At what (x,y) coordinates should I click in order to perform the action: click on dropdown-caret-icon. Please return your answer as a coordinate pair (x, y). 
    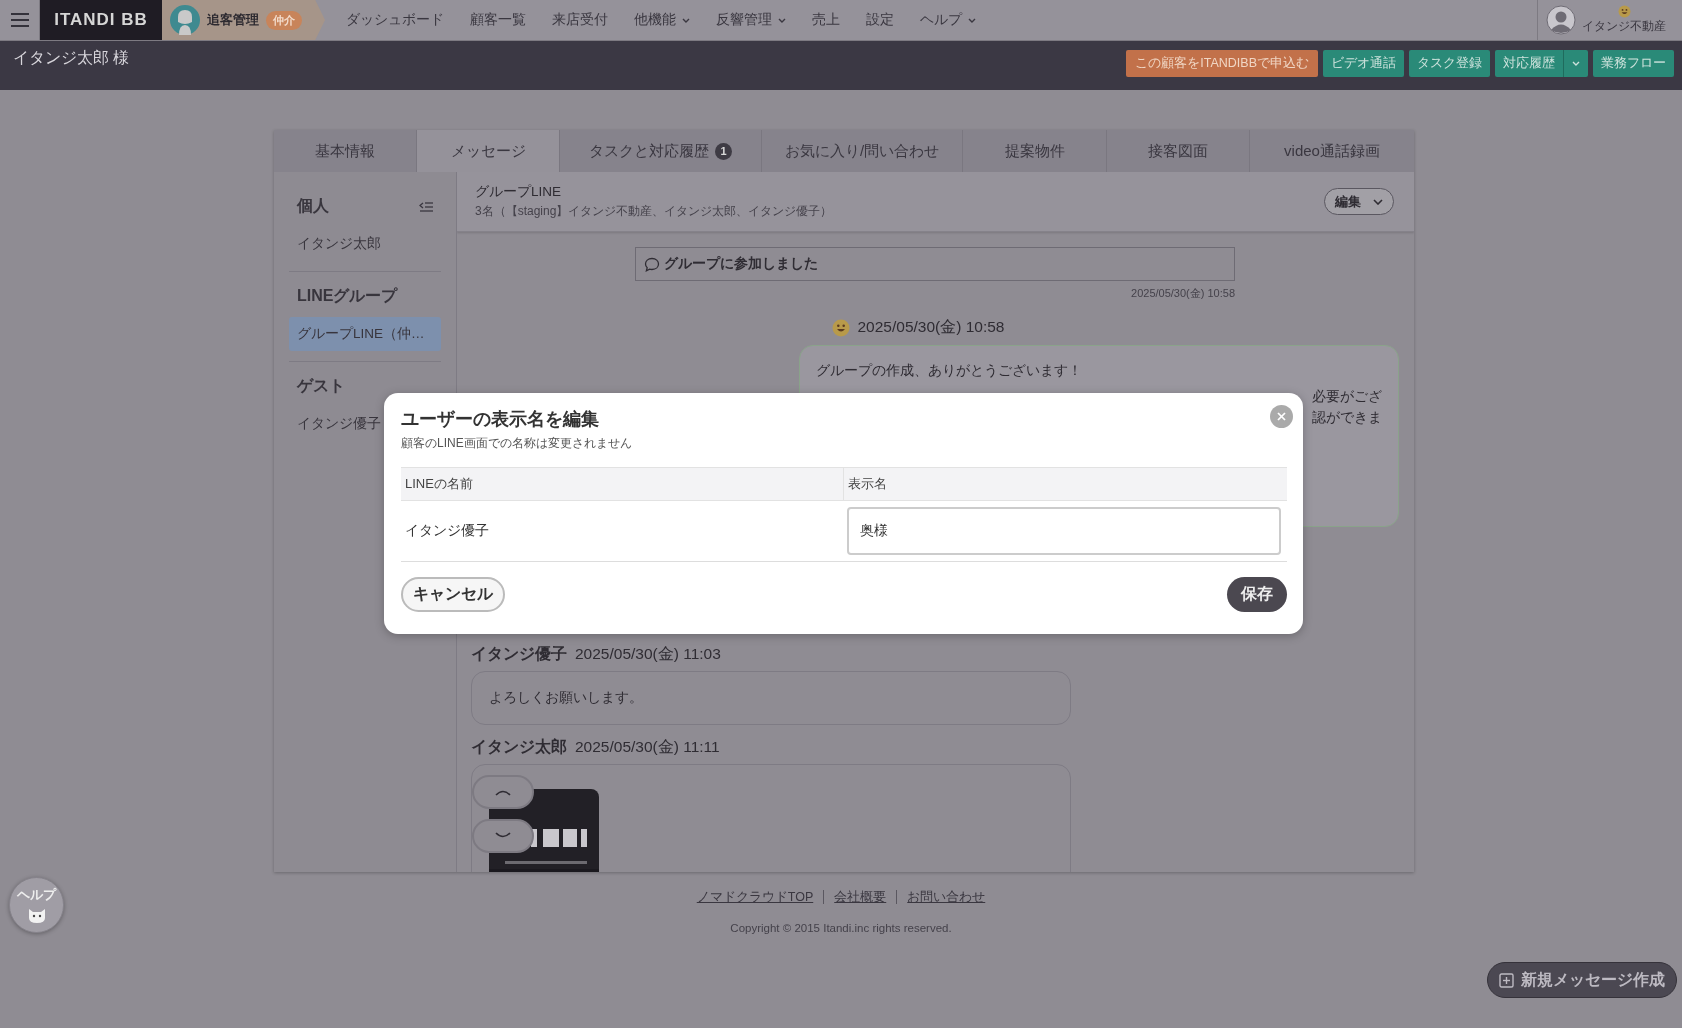
    Looking at the image, I should click on (1576, 63).